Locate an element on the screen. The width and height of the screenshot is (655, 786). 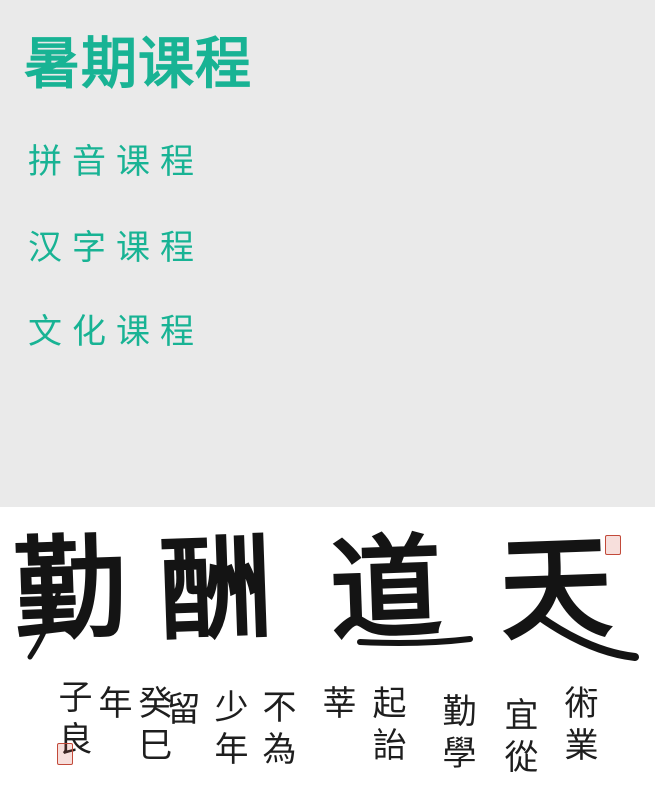
menu-title: 暑期课程 is located at coordinates (138, 64).